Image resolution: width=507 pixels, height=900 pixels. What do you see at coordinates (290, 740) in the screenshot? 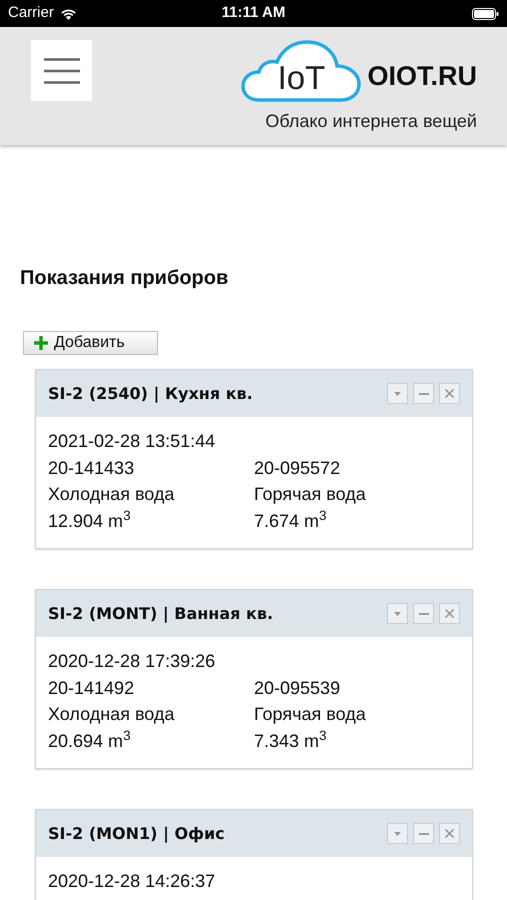
I see `meter-reading: 7.343 m$^{3}$` at bounding box center [290, 740].